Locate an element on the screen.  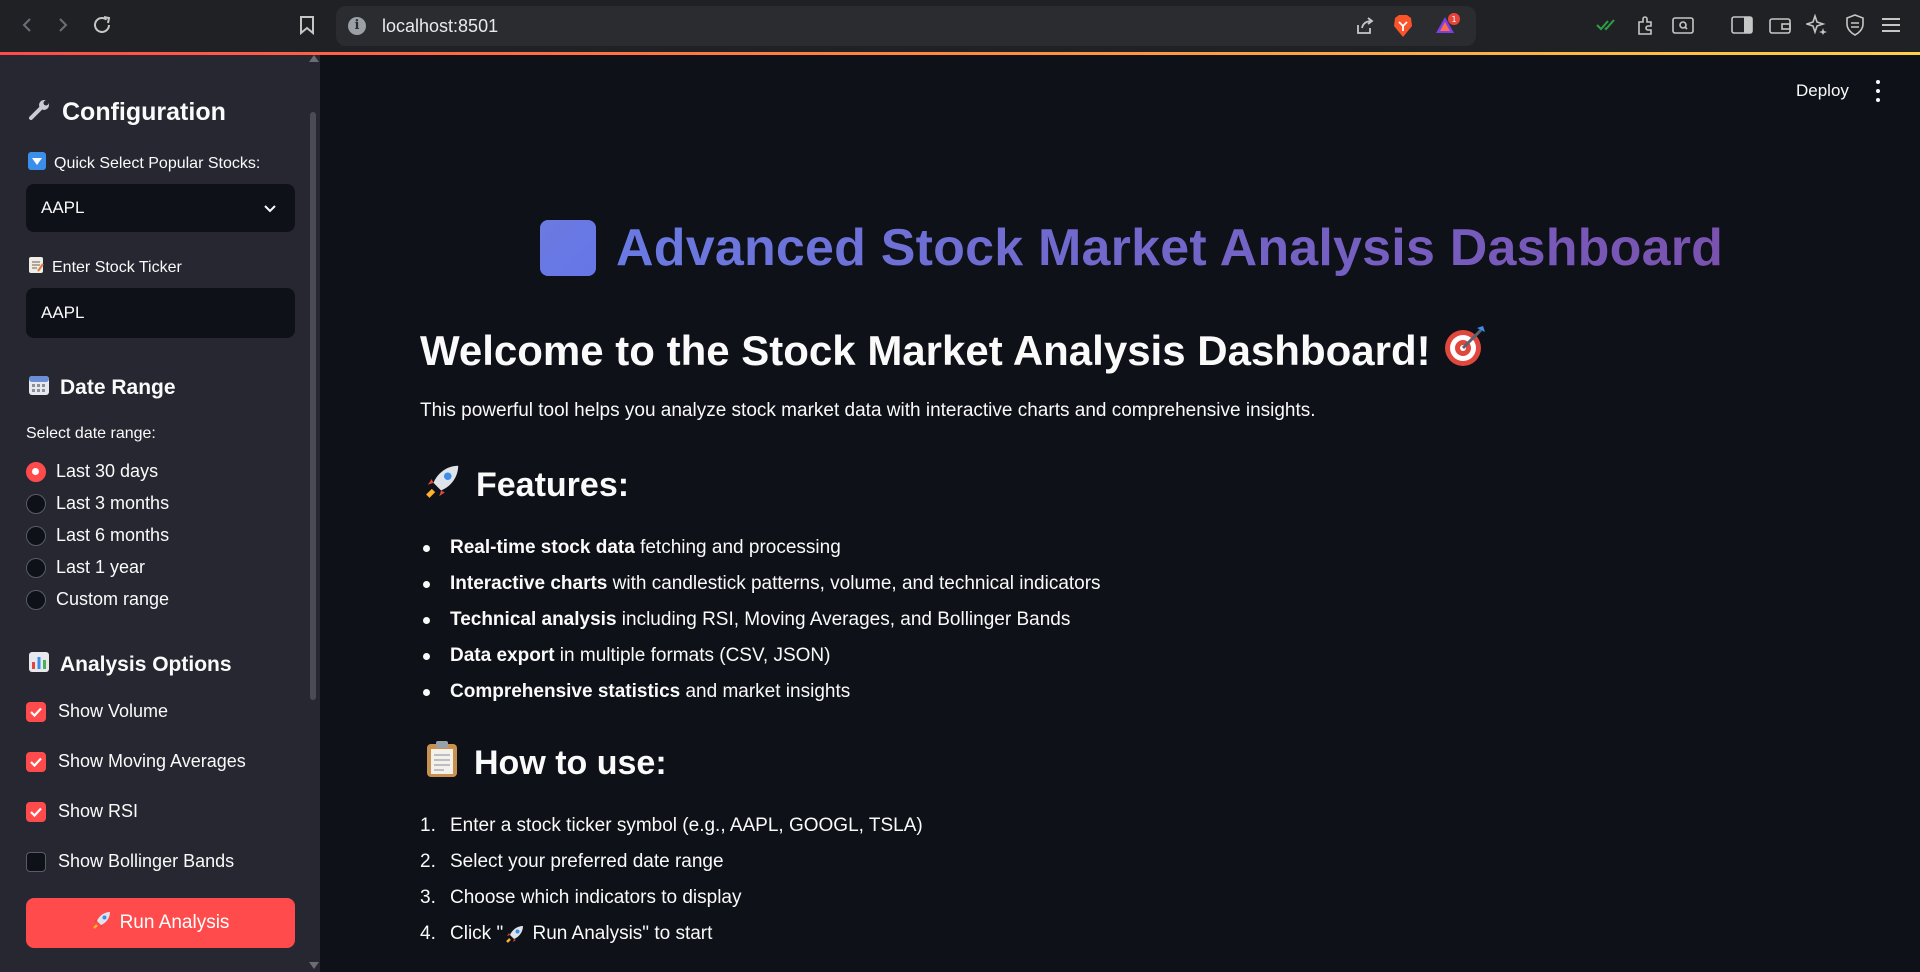
how-to-use-heading: How to use: is located at coordinates (545, 763).